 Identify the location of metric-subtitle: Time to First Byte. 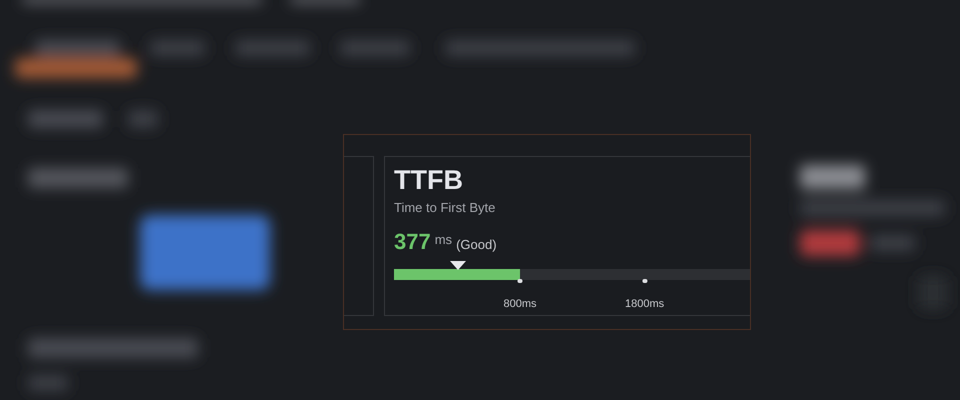
(445, 208).